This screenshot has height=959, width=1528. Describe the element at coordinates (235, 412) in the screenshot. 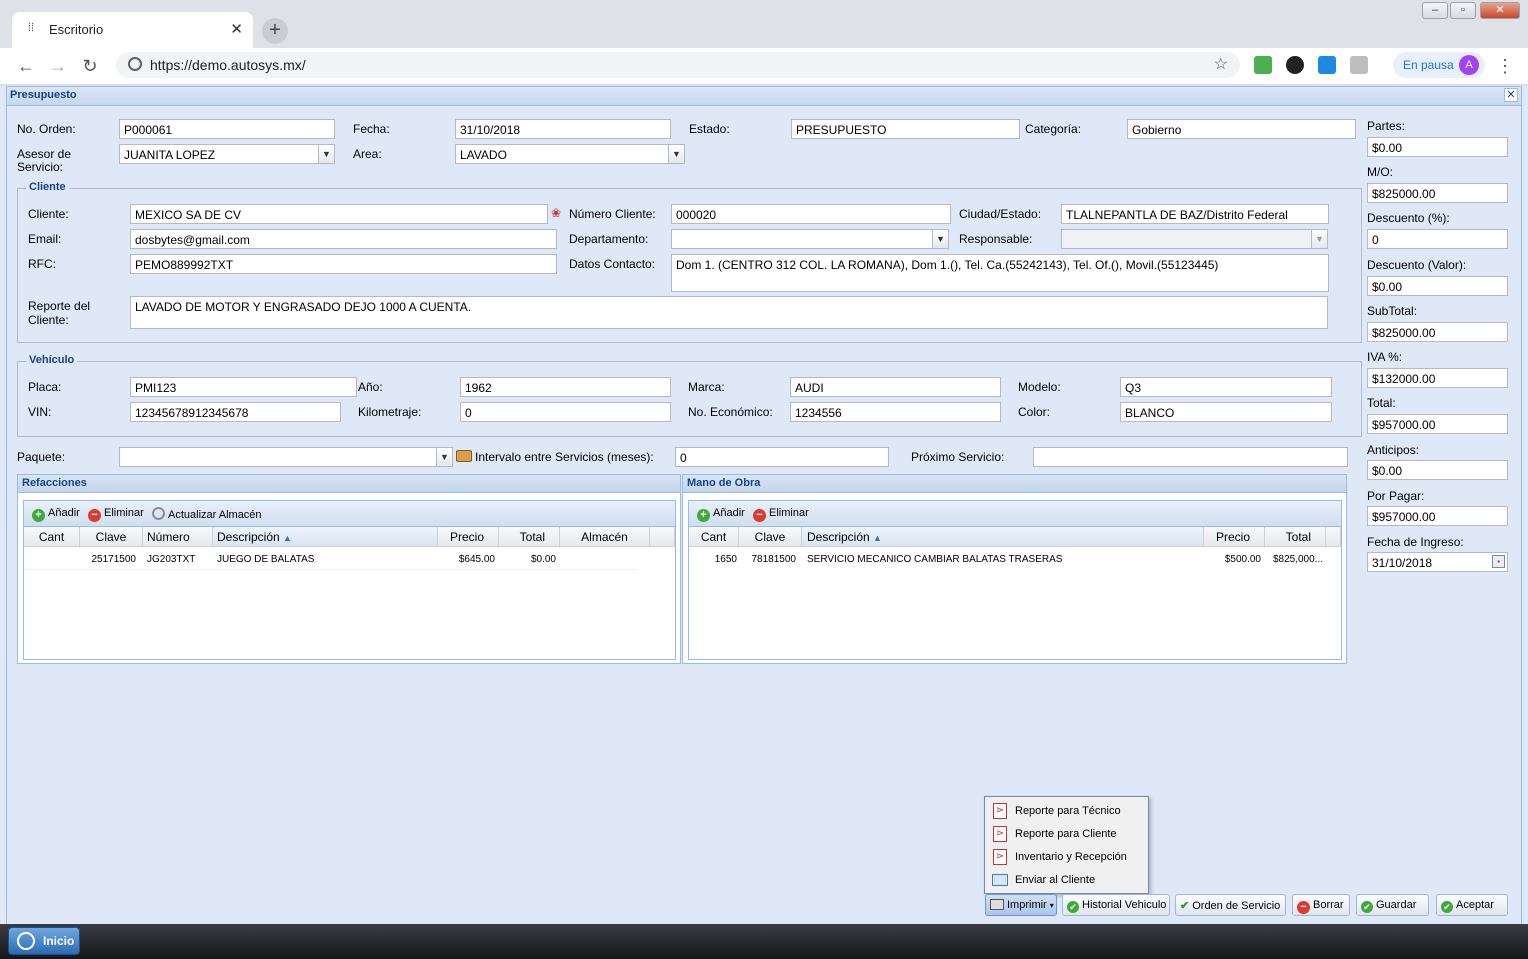

I see `vin-field: 12345678912345678` at that location.